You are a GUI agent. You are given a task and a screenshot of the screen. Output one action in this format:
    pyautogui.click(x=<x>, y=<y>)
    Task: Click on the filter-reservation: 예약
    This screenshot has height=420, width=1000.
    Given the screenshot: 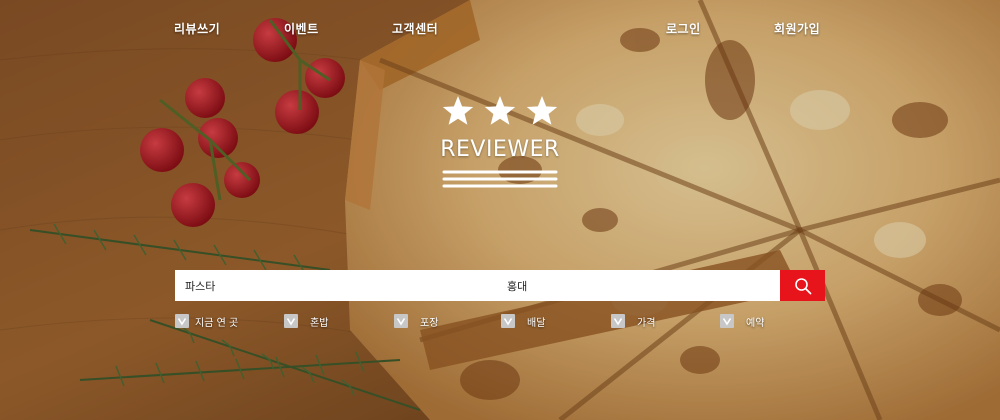 What is the action you would take?
    pyautogui.click(x=742, y=321)
    